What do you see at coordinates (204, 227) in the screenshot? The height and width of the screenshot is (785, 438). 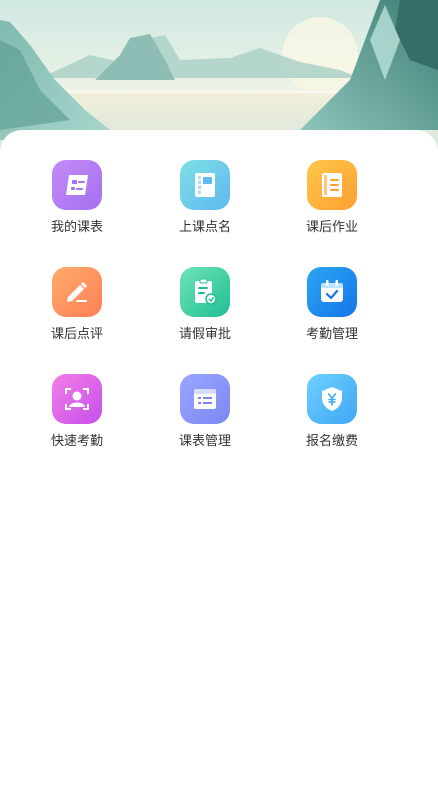 I see `menu-item-label: 上课点名` at bounding box center [204, 227].